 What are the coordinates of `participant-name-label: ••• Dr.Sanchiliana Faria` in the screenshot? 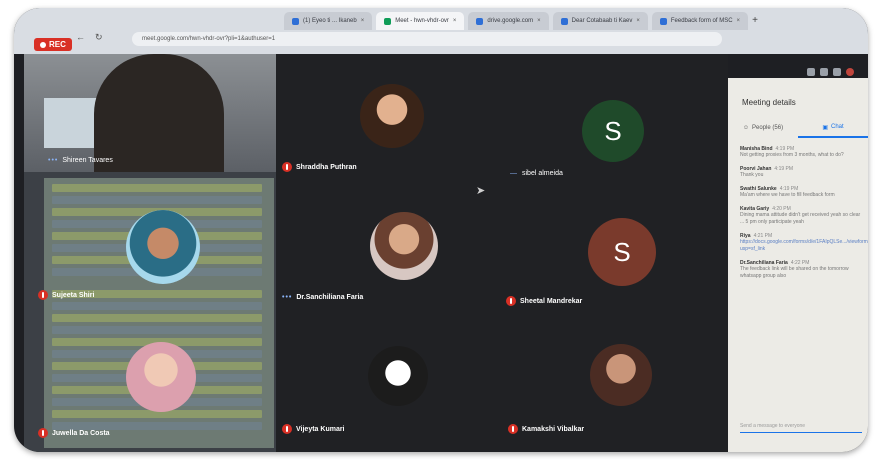 It's located at (322, 297).